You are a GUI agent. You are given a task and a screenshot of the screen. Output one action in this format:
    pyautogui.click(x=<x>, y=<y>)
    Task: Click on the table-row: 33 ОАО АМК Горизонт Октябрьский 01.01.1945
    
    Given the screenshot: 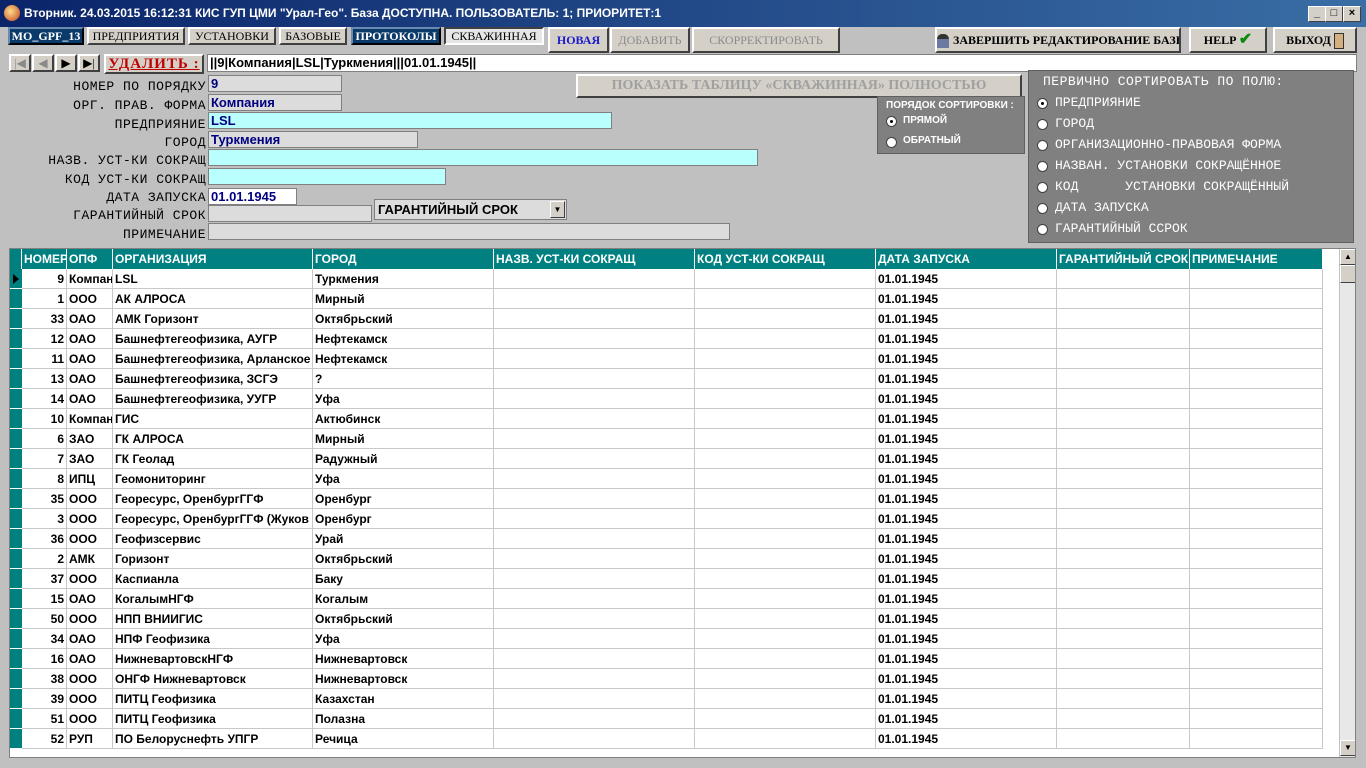 What is the action you would take?
    pyautogui.click(x=669, y=319)
    